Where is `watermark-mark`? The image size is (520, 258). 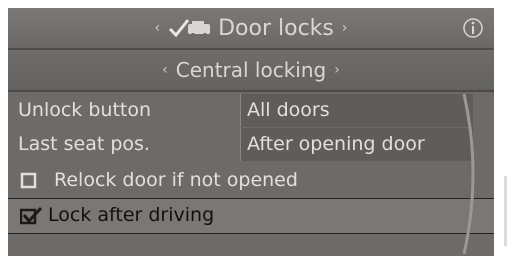 watermark-mark is located at coordinates (505, 211).